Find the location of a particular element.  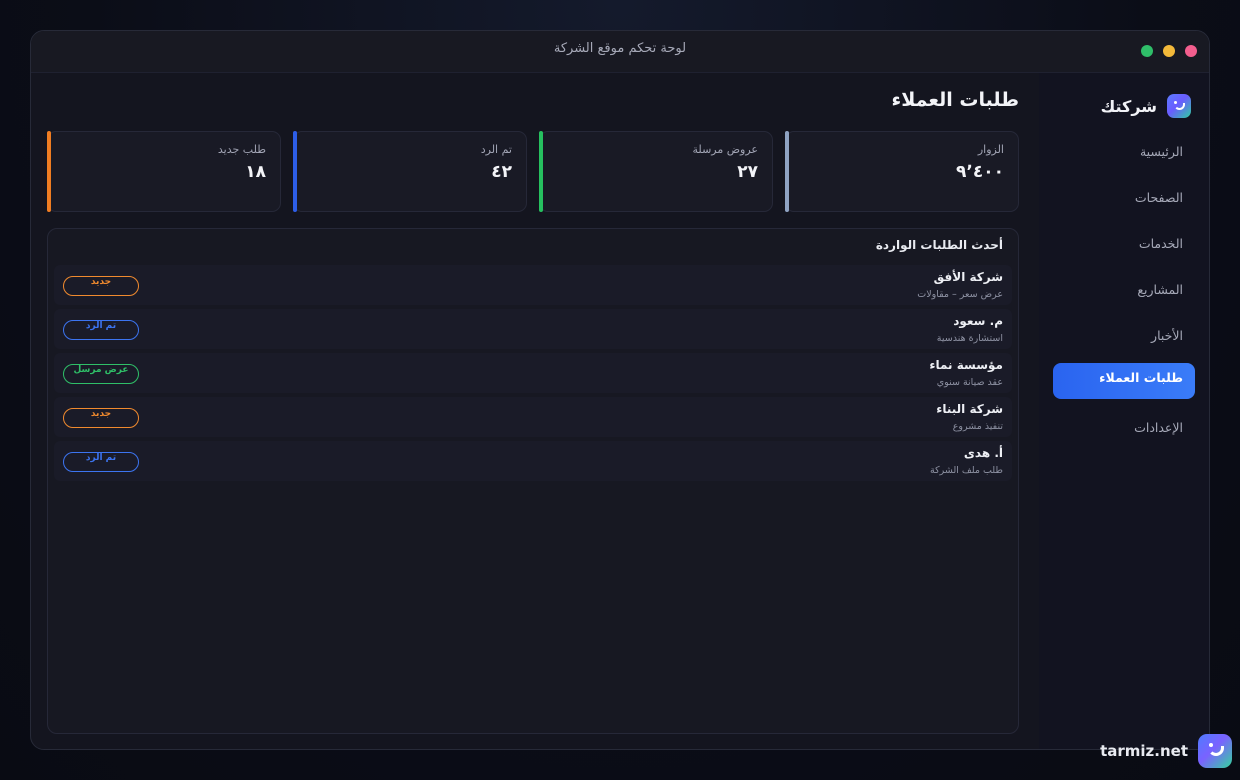

stat-value: ٢٧ is located at coordinates (747, 172).